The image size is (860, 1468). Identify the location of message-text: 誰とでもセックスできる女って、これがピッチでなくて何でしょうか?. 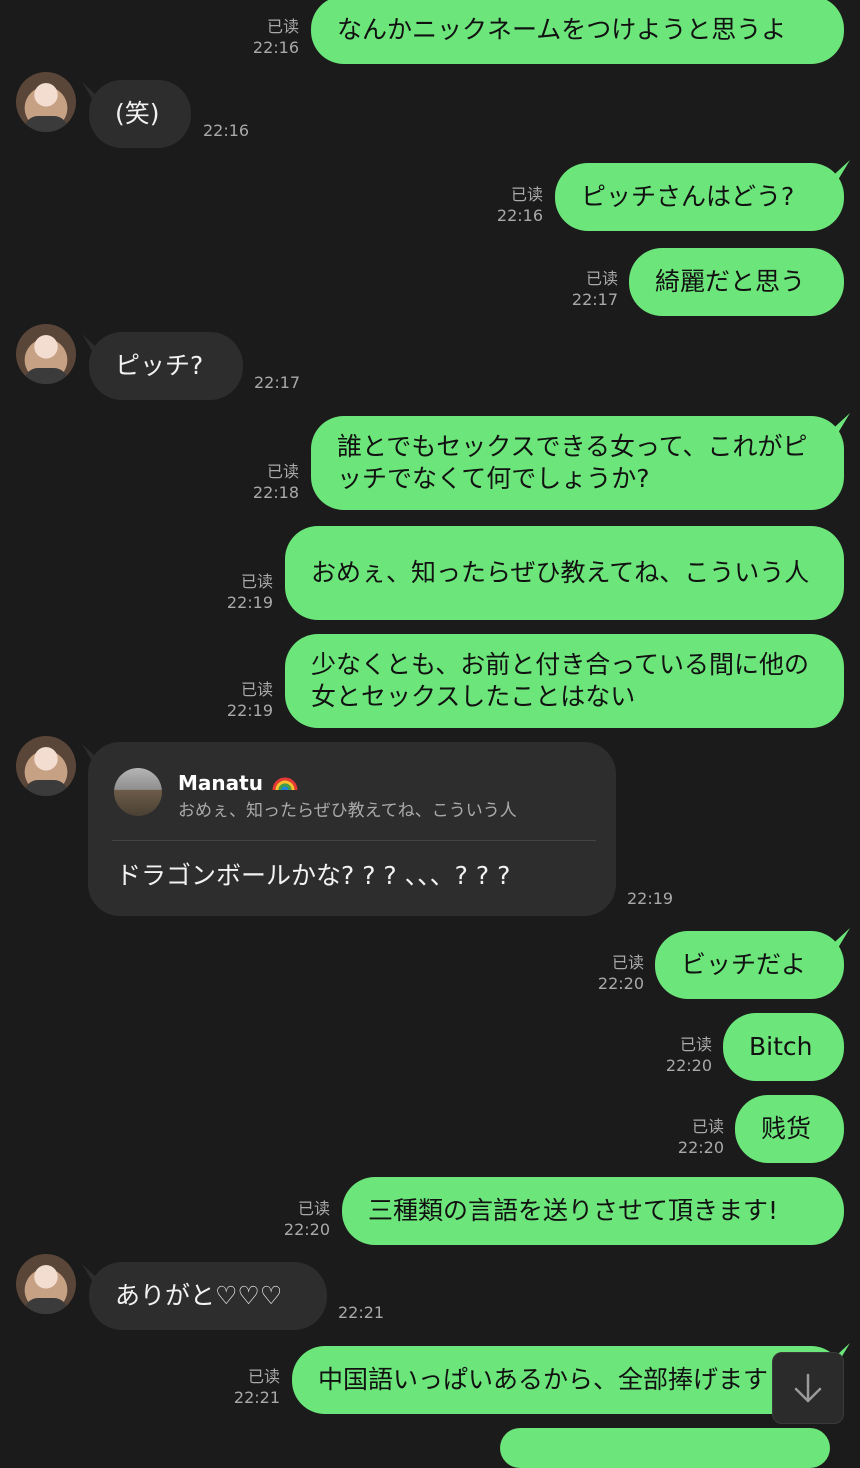
(572, 462).